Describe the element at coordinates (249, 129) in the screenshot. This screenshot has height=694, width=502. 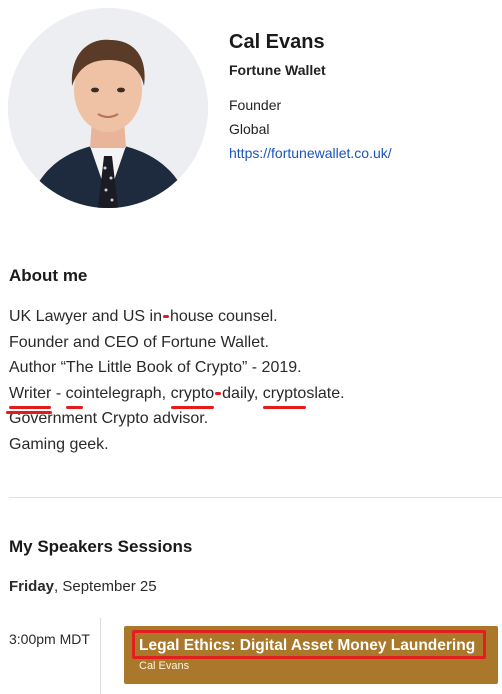
I see `speaker-location: Global` at that location.